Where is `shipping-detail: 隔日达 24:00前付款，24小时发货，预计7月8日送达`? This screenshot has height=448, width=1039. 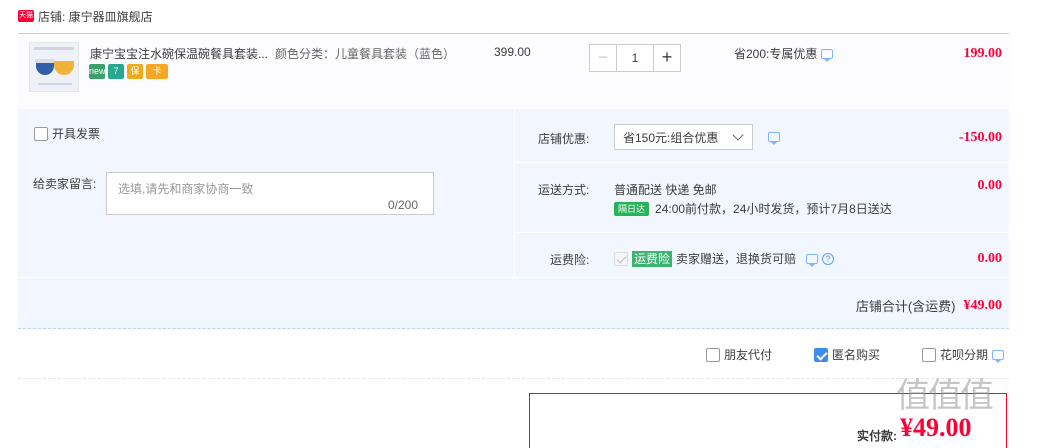 shipping-detail: 隔日达 24:00前付款，24小时发货，预计7月8日送达 is located at coordinates (753, 208).